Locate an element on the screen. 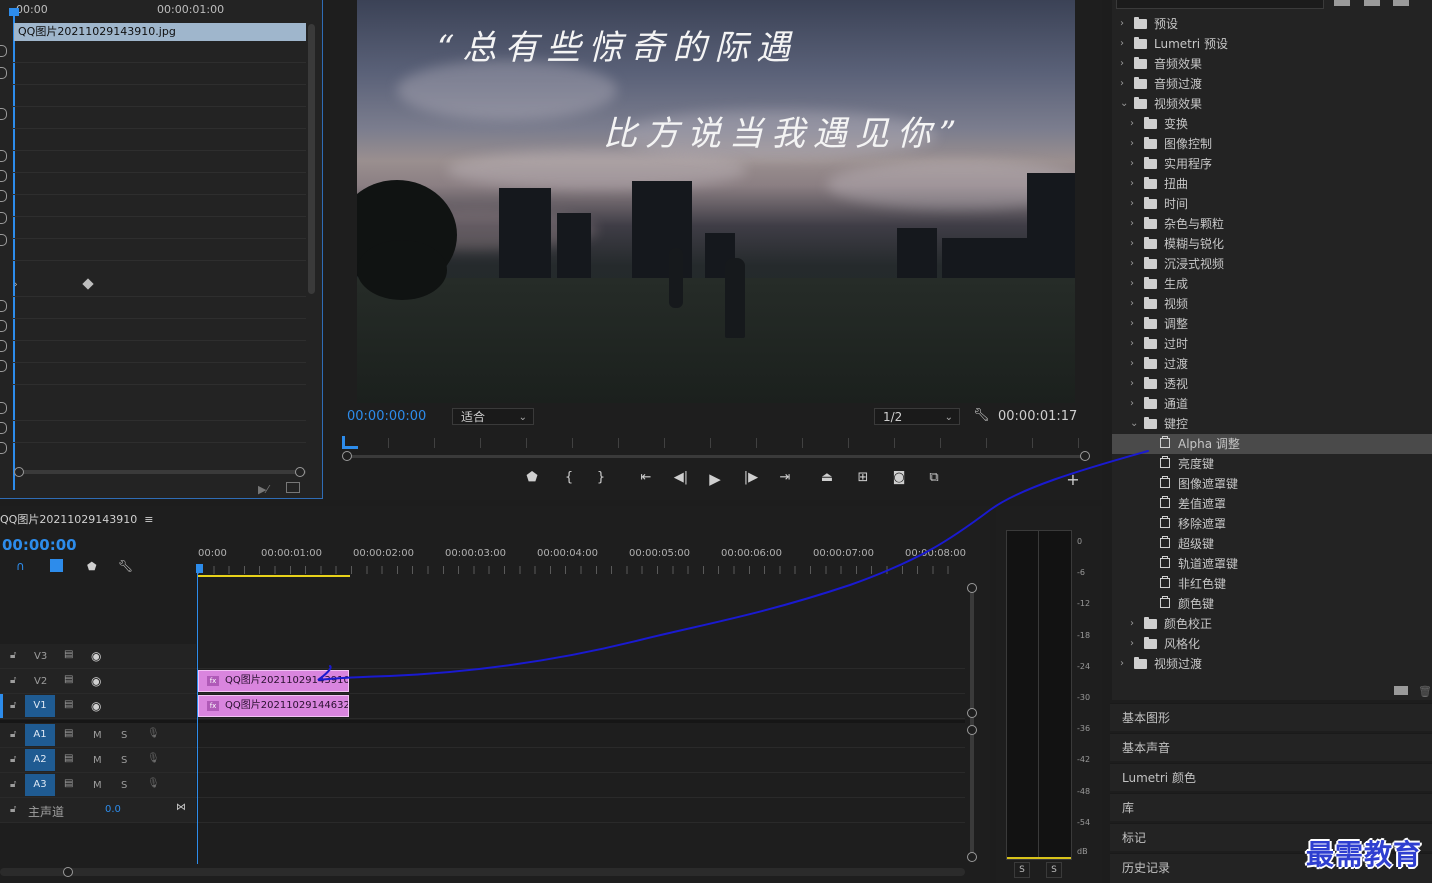 This screenshot has width=1432, height=883. watermark-logo: 最需教育 is located at coordinates (1364, 854).